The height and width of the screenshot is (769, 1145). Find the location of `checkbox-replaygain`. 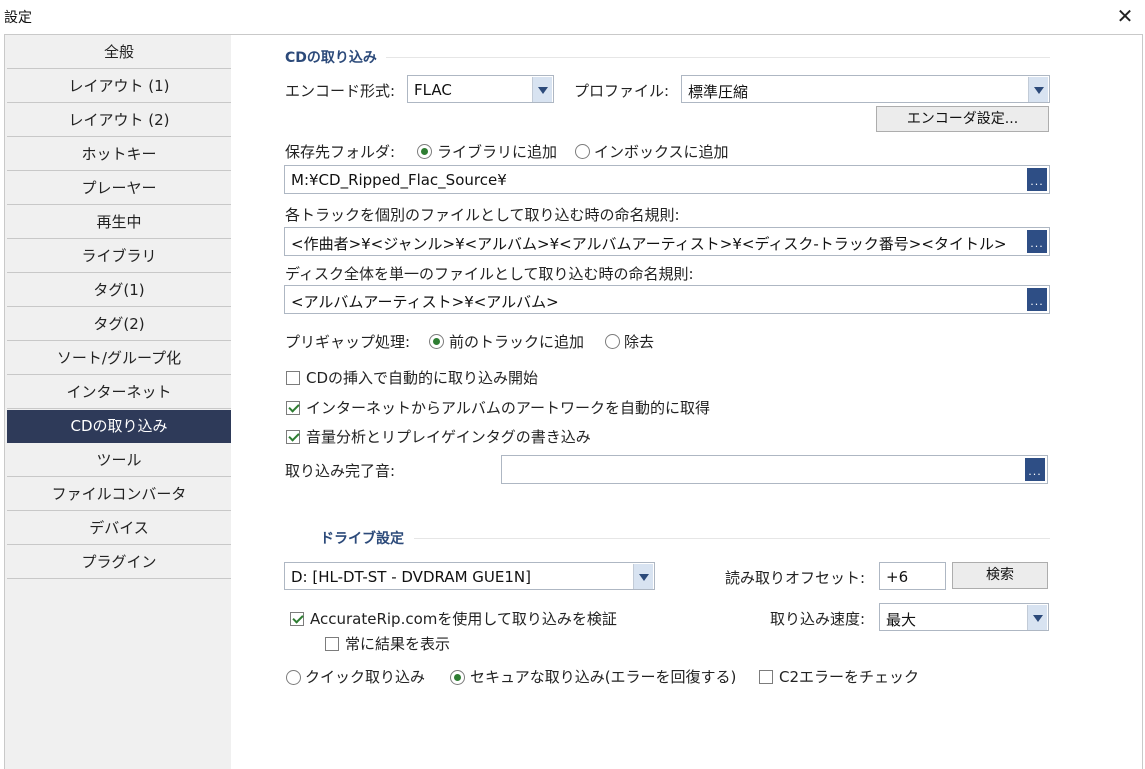

checkbox-replaygain is located at coordinates (293, 437).